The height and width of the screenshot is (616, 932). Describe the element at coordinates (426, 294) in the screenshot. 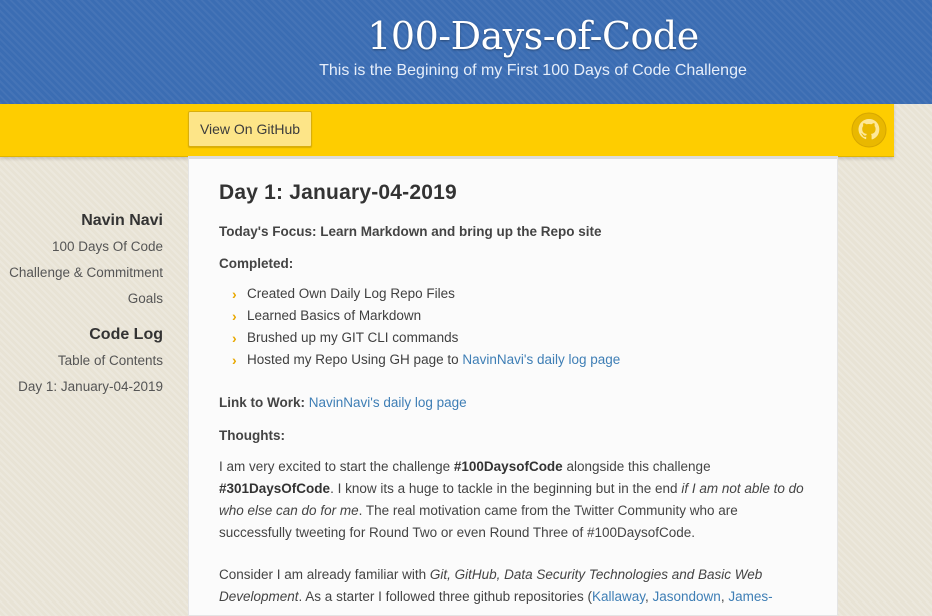

I see `list-item: › Created Own Daily Log Repo Files` at that location.